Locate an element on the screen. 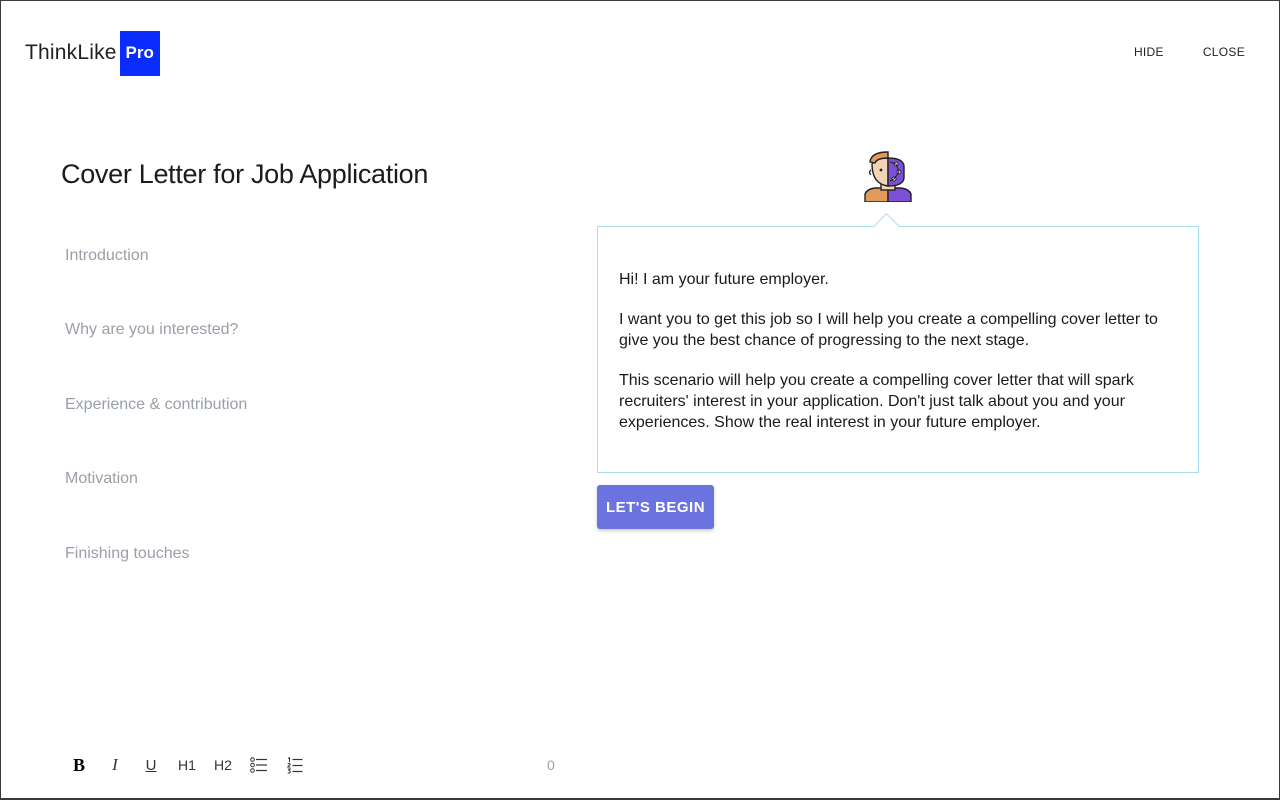 This screenshot has height=800, width=1280. close-button: CLOSE is located at coordinates (1224, 52).